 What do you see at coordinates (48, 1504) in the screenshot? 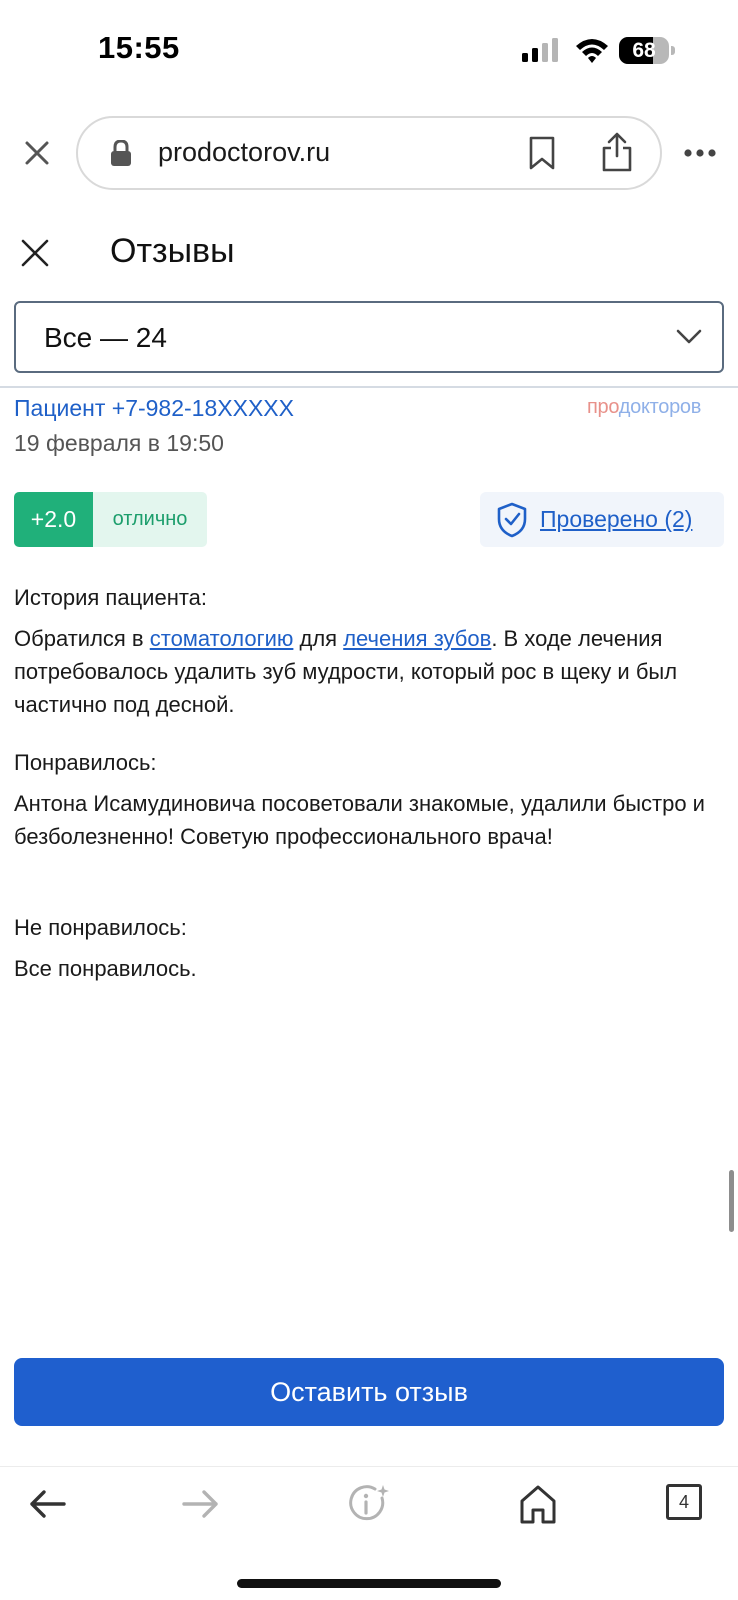
I see `back-arrow-icon` at bounding box center [48, 1504].